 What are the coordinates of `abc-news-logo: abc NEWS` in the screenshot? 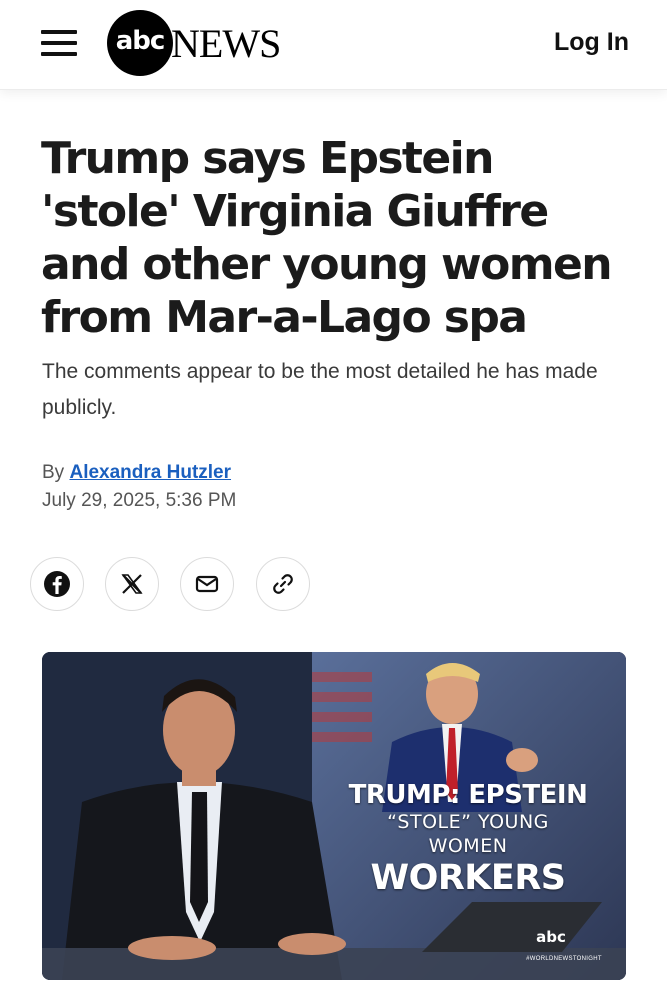 It's located at (194, 43).